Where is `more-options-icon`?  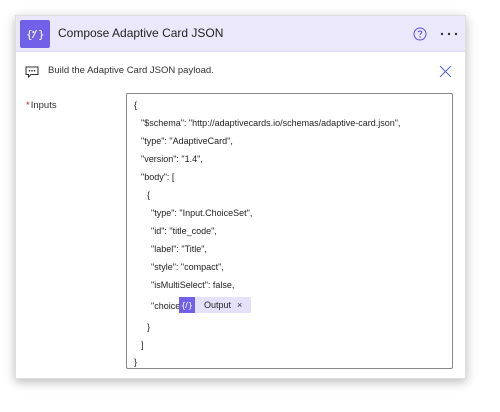
more-options-icon is located at coordinates (449, 34).